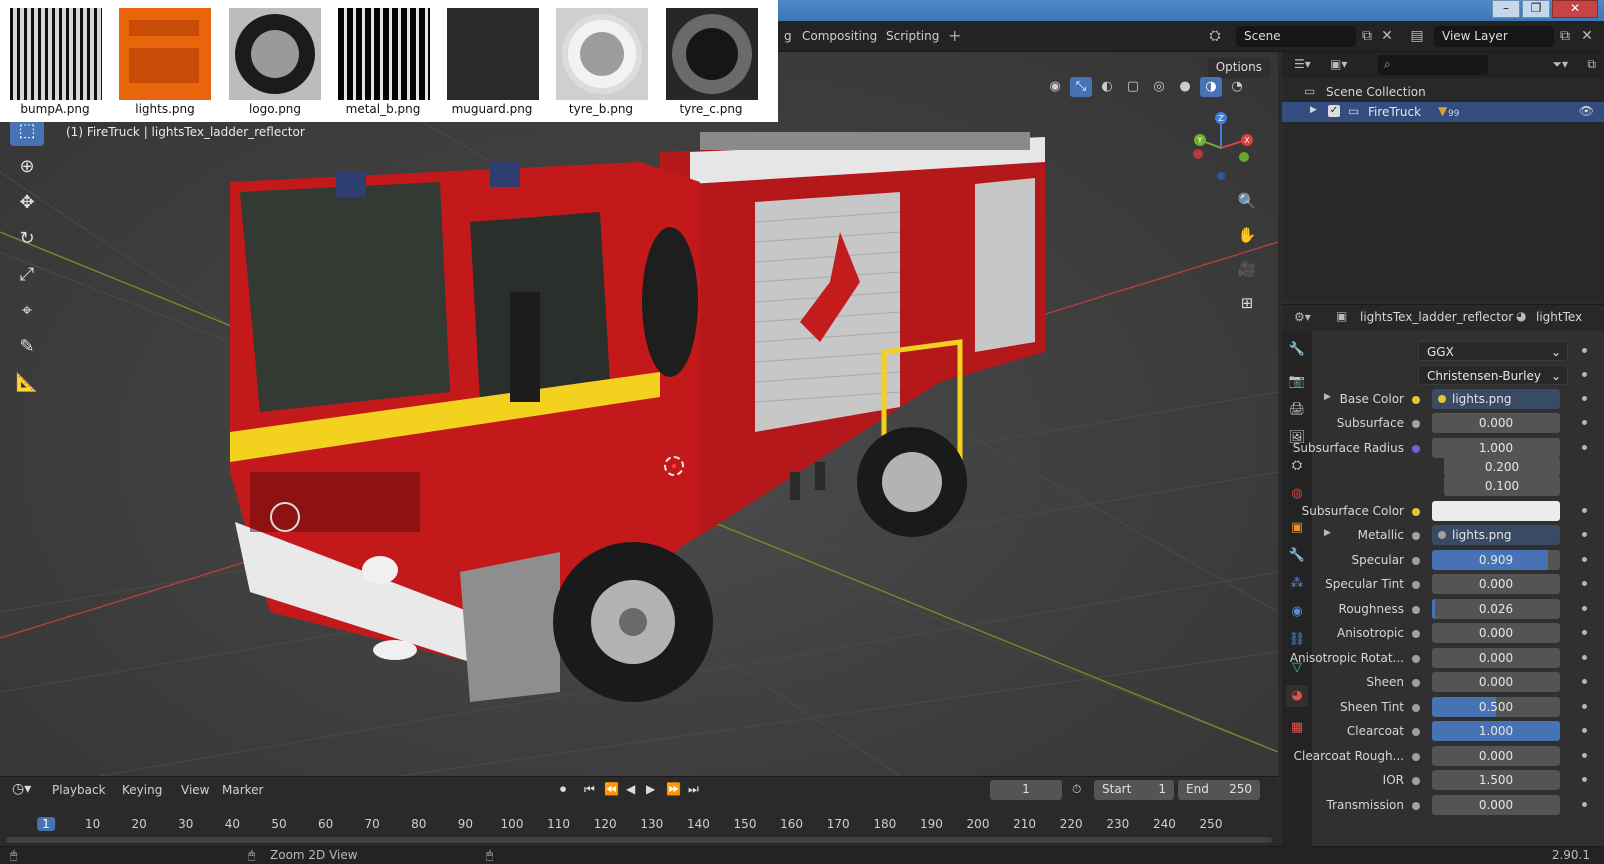 This screenshot has width=1604, height=864. Describe the element at coordinates (27, 347) in the screenshot. I see `annotate-icon: ✎` at that location.